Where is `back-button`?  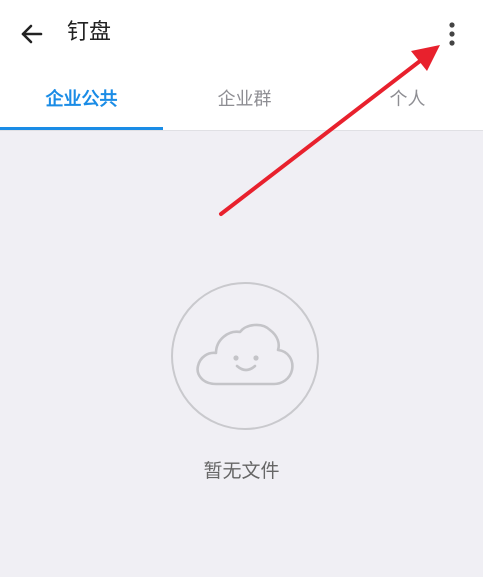 back-button is located at coordinates (32, 34).